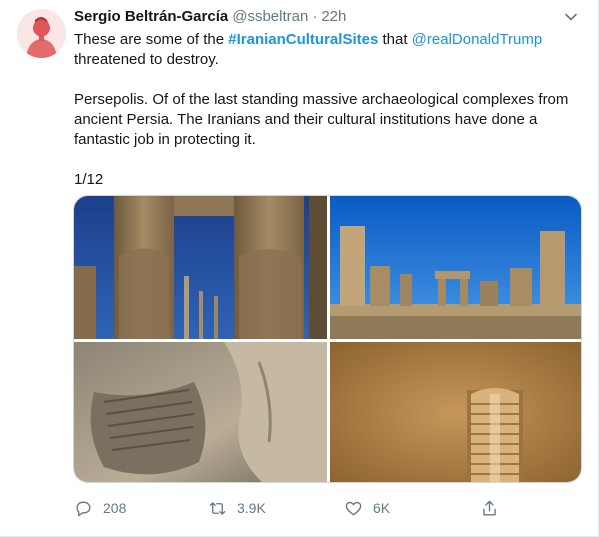  What do you see at coordinates (353, 508) in the screenshot?
I see `heart-icon` at bounding box center [353, 508].